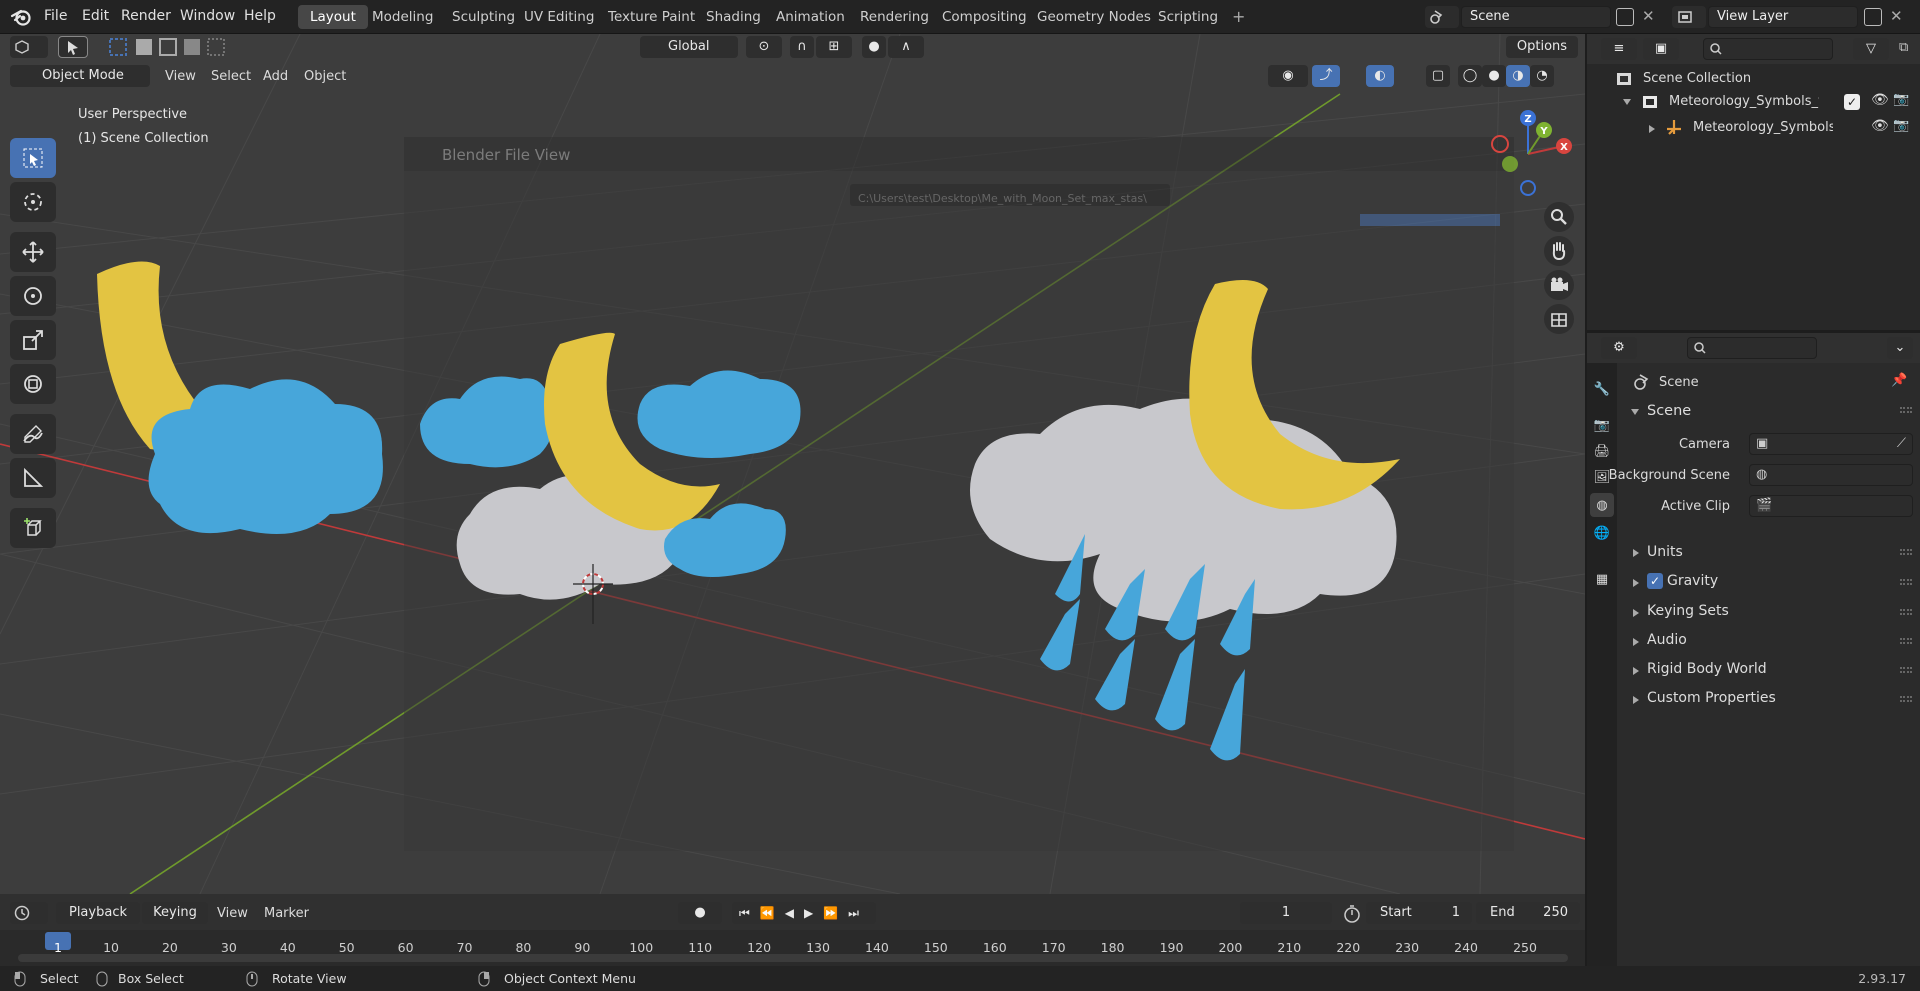 The width and height of the screenshot is (1920, 991). I want to click on properties-editor-type-button: ⚙, so click(1619, 348).